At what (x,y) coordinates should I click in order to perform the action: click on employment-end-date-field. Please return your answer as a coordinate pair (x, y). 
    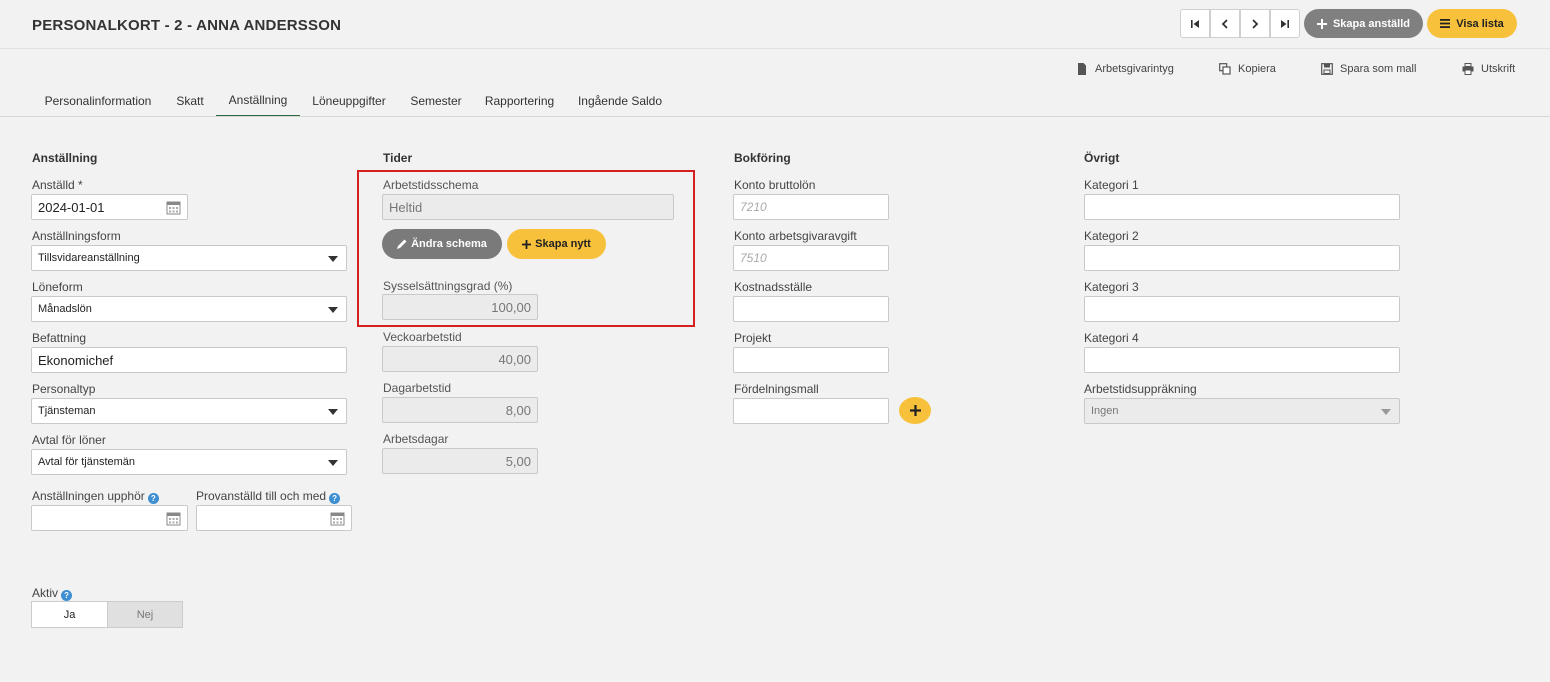
    Looking at the image, I should click on (109, 518).